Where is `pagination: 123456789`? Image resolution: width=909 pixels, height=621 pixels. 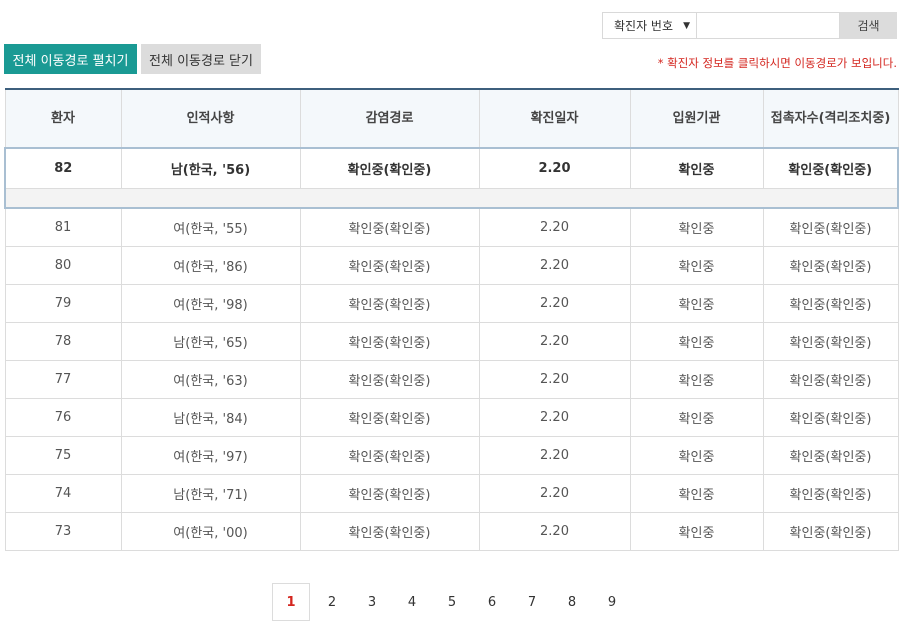
pagination: 123456789 is located at coordinates (452, 602).